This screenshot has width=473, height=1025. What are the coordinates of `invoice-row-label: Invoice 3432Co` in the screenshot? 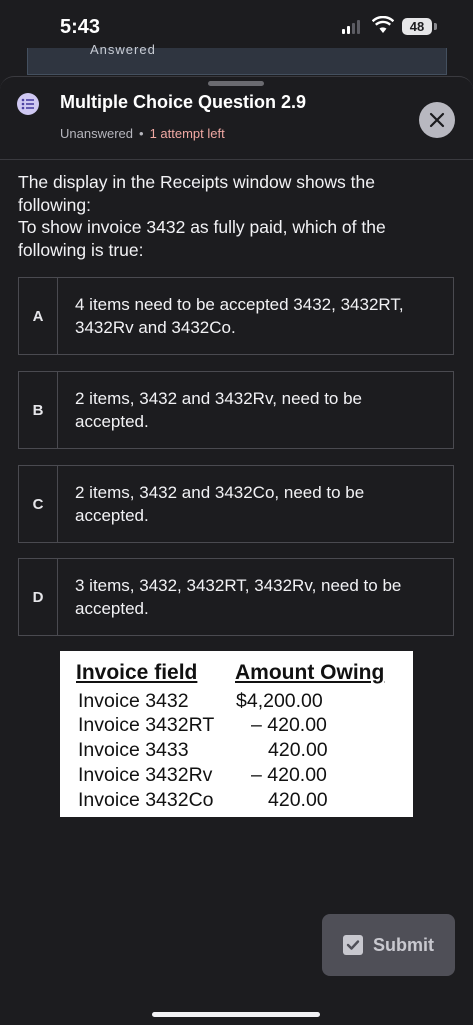 It's located at (146, 800).